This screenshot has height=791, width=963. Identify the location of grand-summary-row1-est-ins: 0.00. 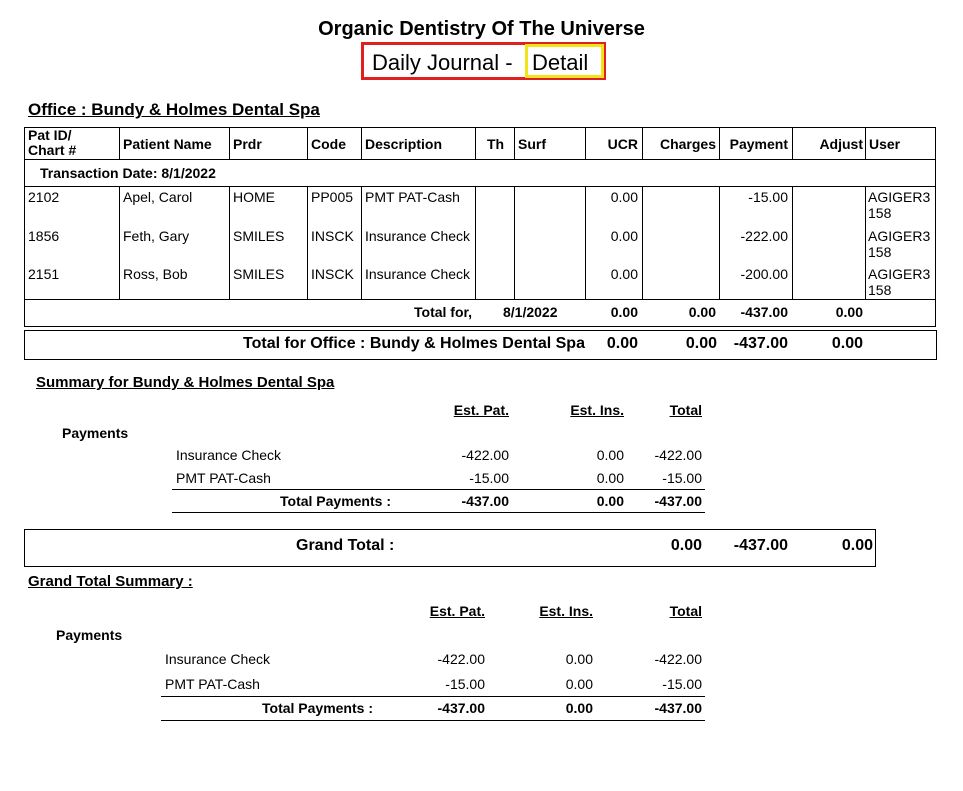
(579, 659).